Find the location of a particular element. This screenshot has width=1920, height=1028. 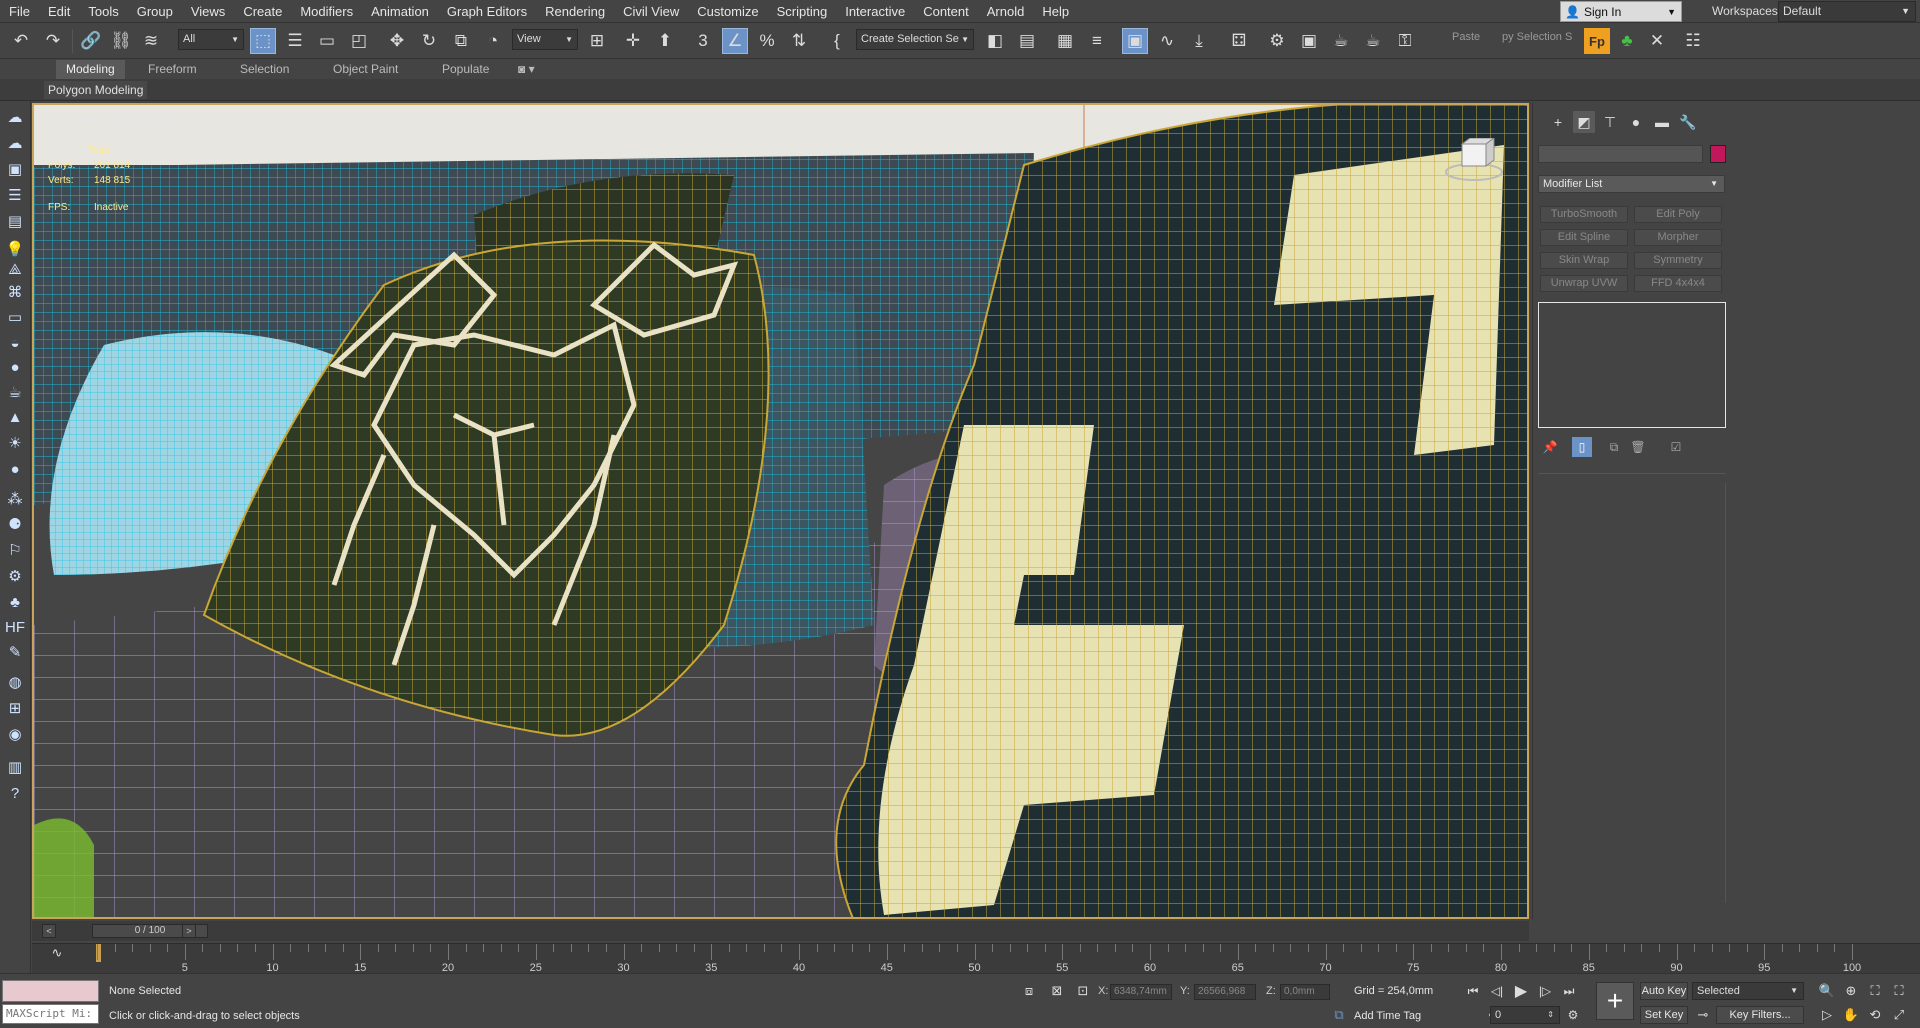

layer-explorer-icon: ≡ is located at coordinates (1097, 41).